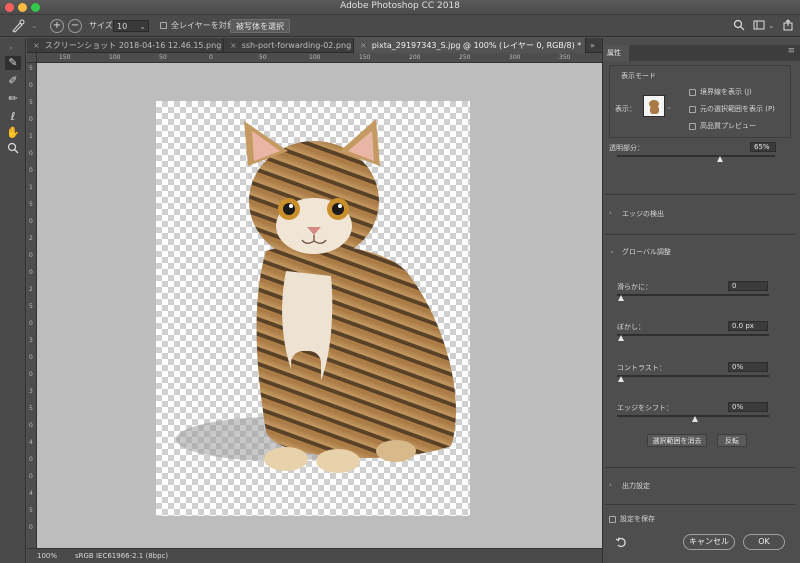 This screenshot has width=800, height=563. What do you see at coordinates (19, 26) in the screenshot?
I see `quick-selection-brush-icon` at bounding box center [19, 26].